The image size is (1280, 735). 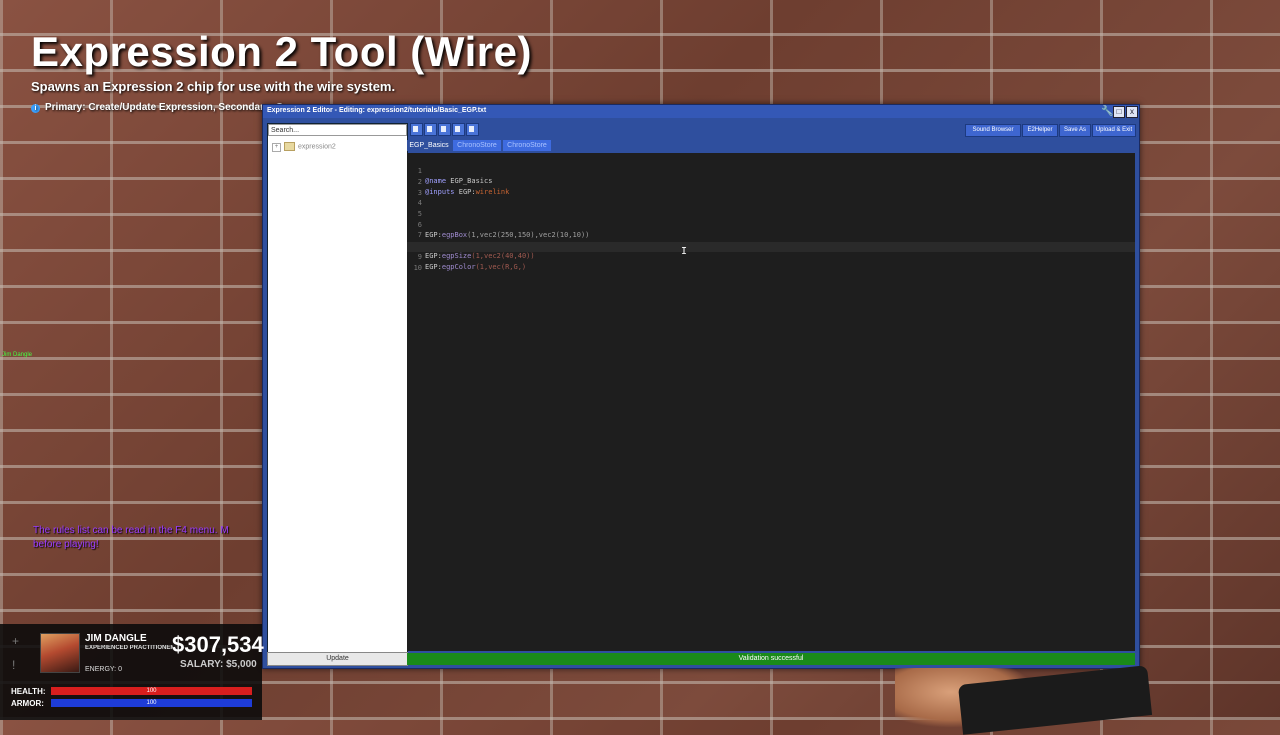 What do you see at coordinates (281, 51) in the screenshot?
I see `tool-title: Expression 2 Tool (Wire)` at bounding box center [281, 51].